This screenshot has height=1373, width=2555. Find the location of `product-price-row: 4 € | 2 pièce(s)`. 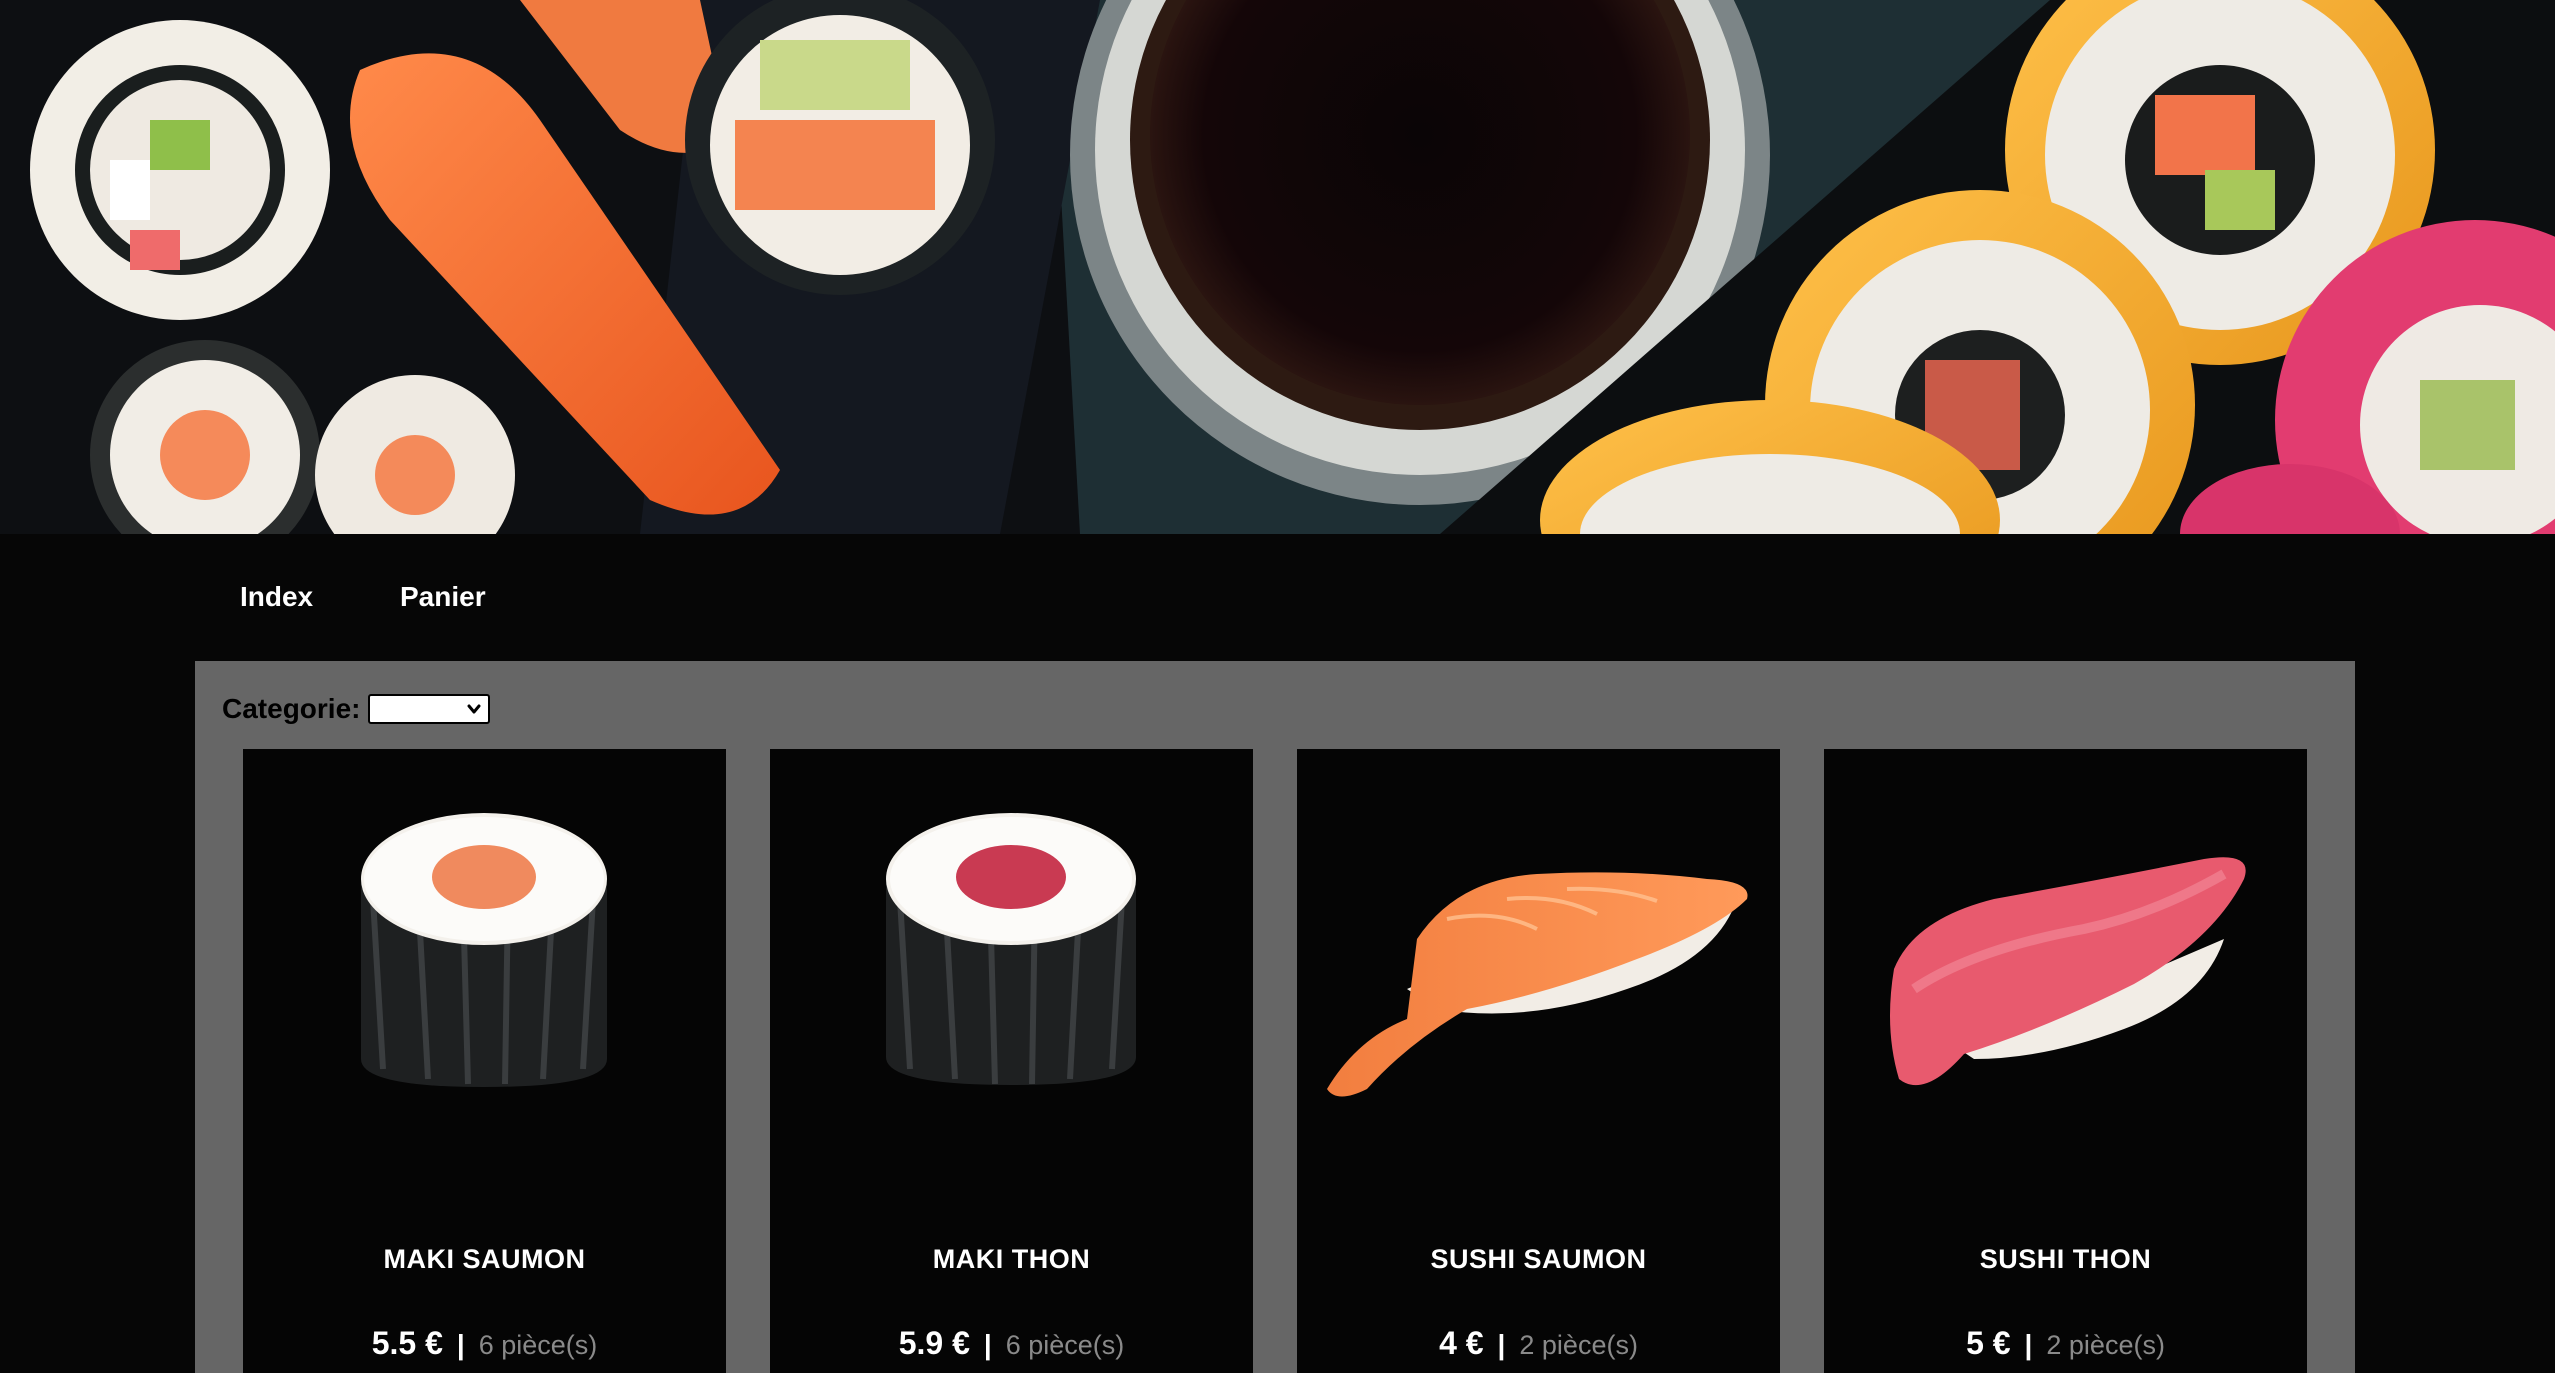

product-price-row: 4 € | 2 pièce(s) is located at coordinates (1538, 1343).